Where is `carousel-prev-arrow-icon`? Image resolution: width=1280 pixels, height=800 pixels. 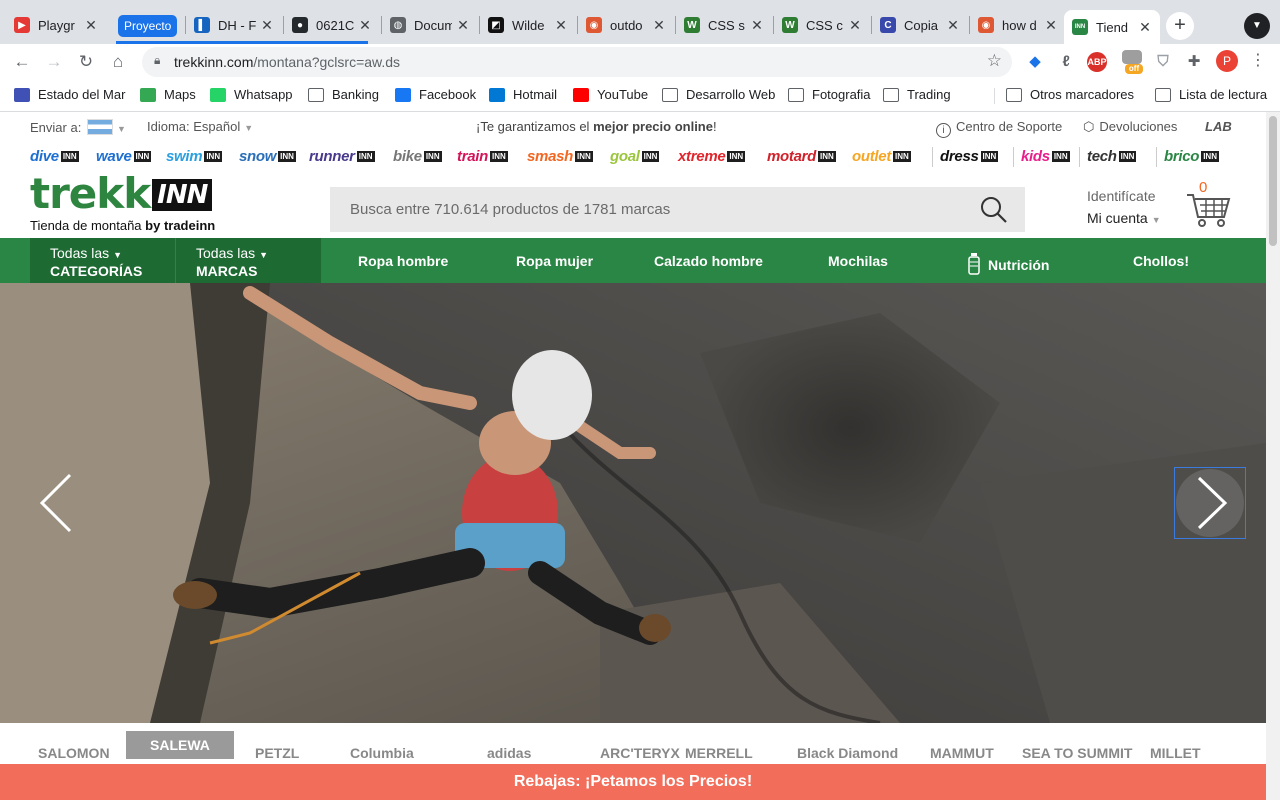
carousel-prev-arrow-icon is located at coordinates (56, 503).